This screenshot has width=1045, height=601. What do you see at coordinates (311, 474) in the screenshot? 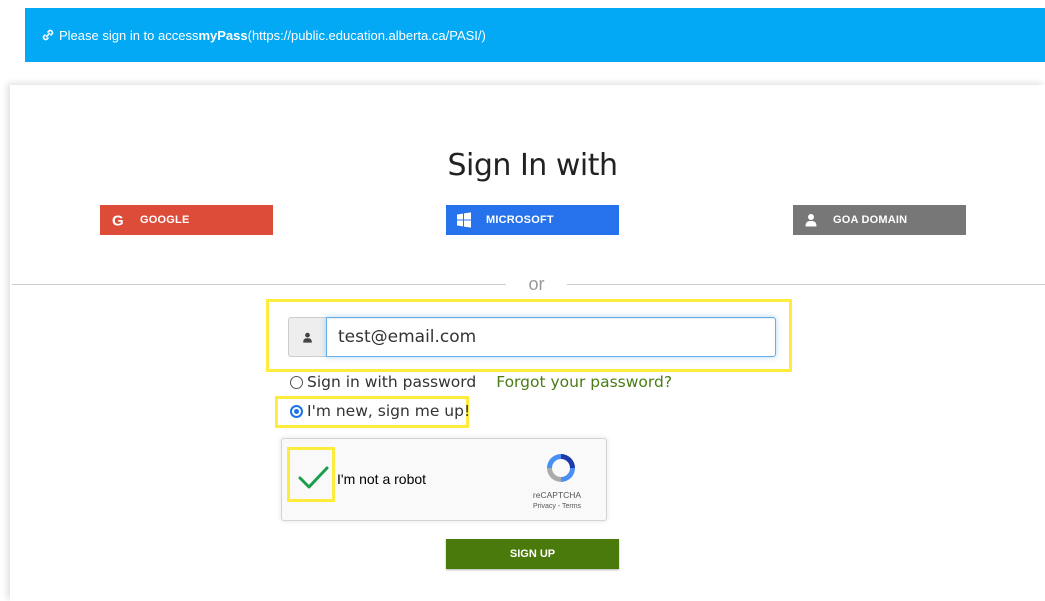
I see `captcha-highlight-box` at bounding box center [311, 474].